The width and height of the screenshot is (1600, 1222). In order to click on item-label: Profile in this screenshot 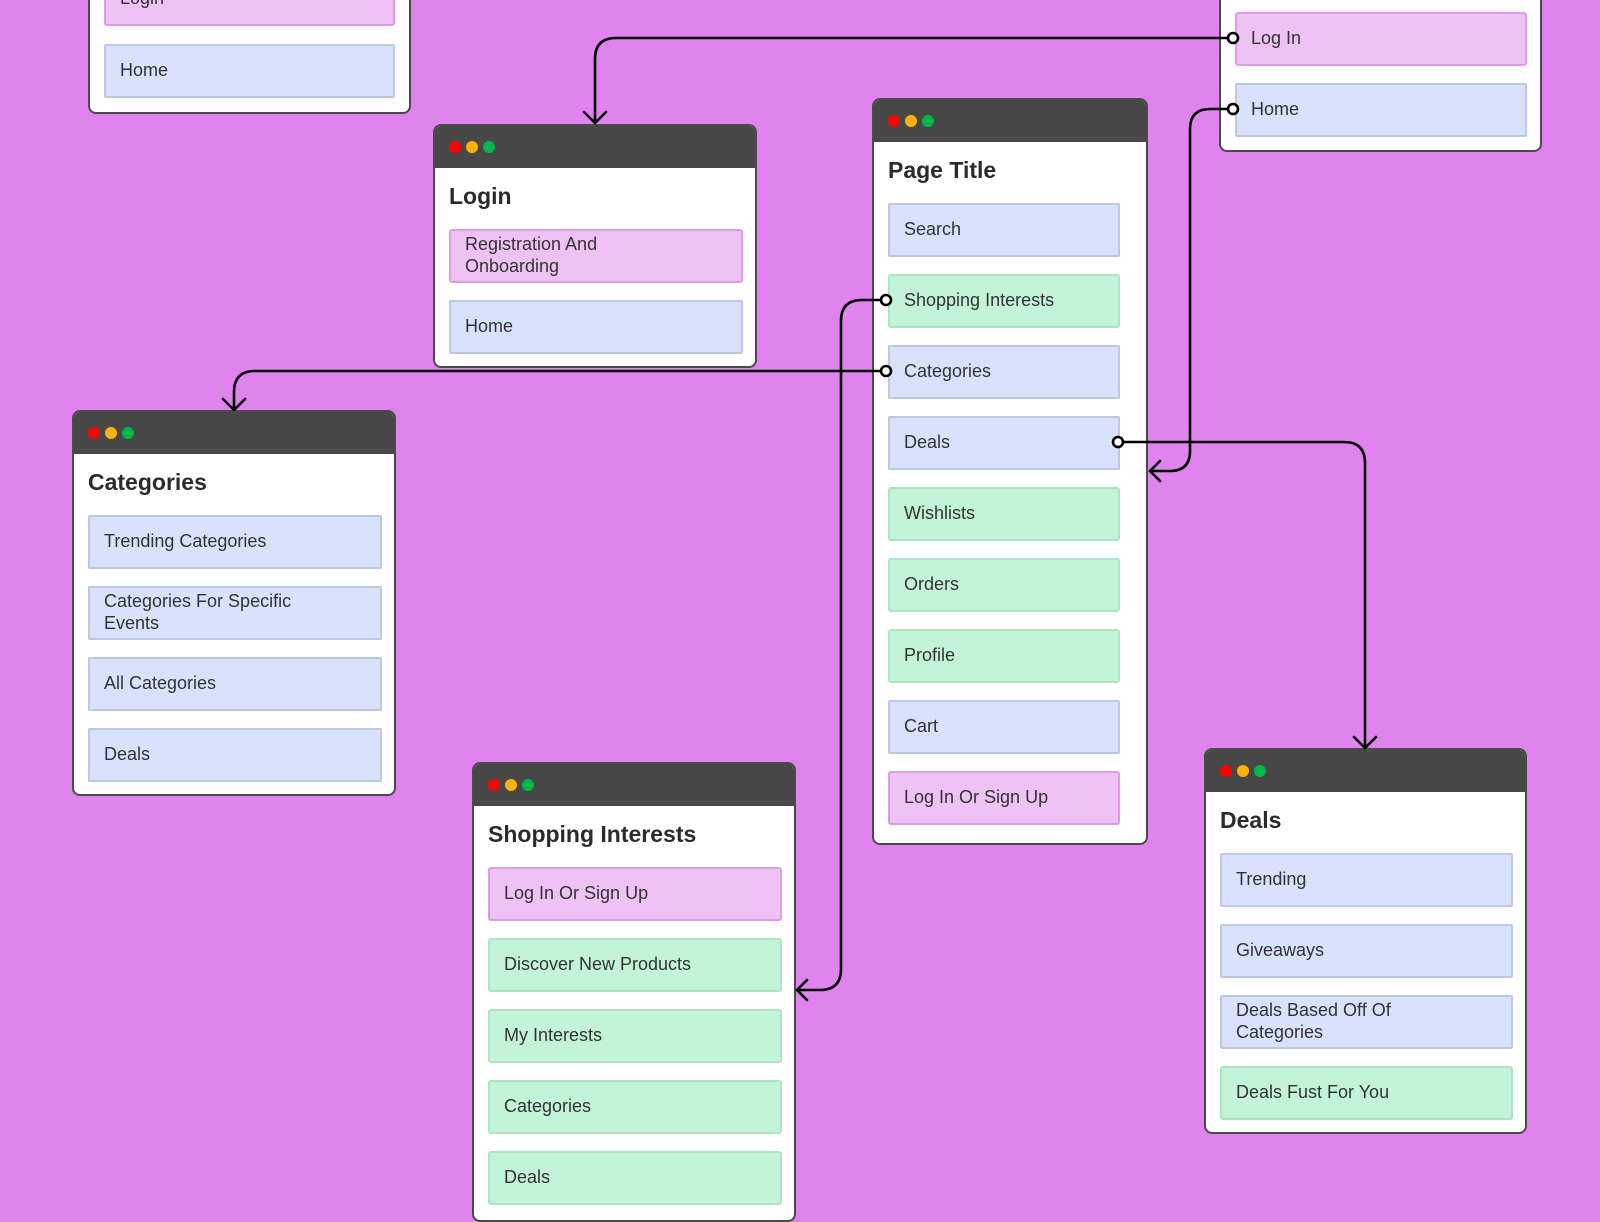, I will do `click(930, 655)`.